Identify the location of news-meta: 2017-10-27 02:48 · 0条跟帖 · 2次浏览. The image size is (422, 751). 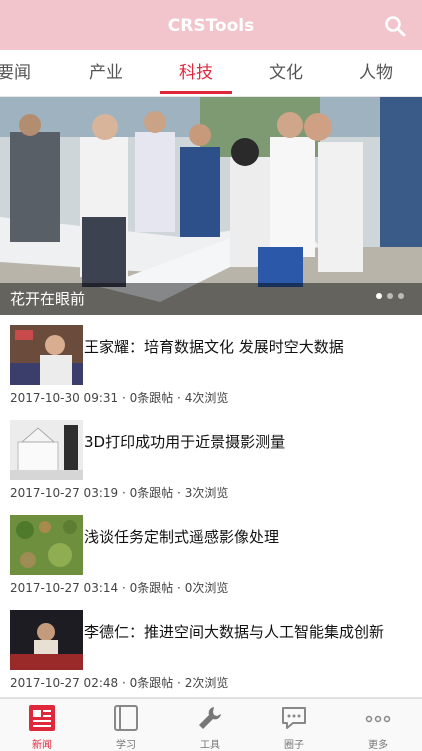
(119, 683).